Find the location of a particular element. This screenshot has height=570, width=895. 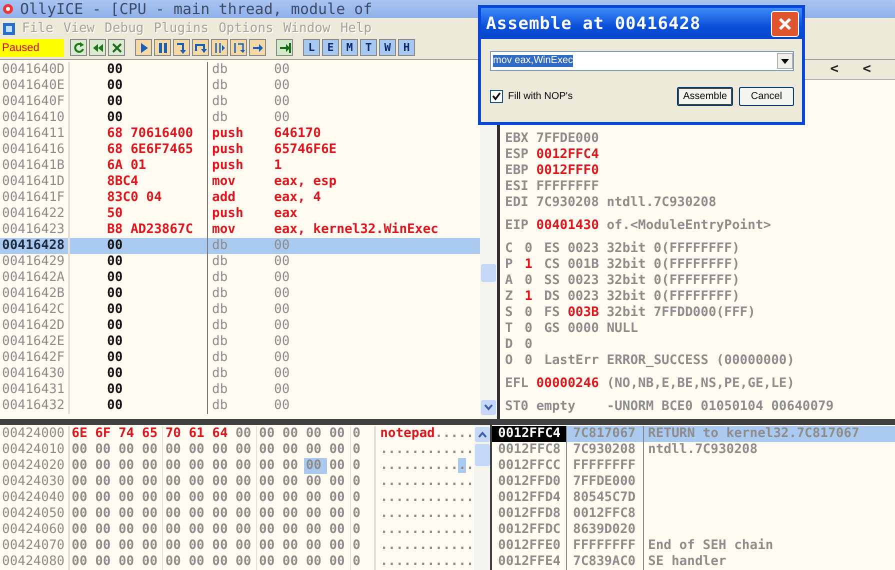

address-cell: 0012FFDC is located at coordinates (529, 530).